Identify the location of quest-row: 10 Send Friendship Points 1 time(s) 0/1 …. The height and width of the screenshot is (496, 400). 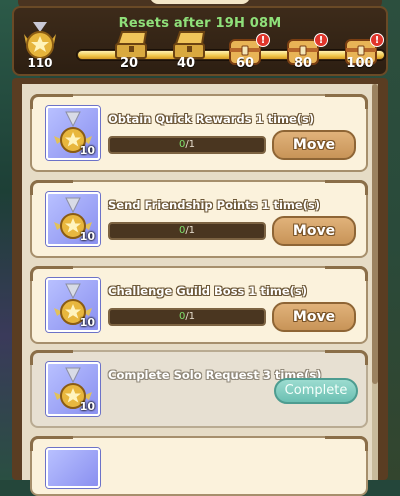
(199, 219).